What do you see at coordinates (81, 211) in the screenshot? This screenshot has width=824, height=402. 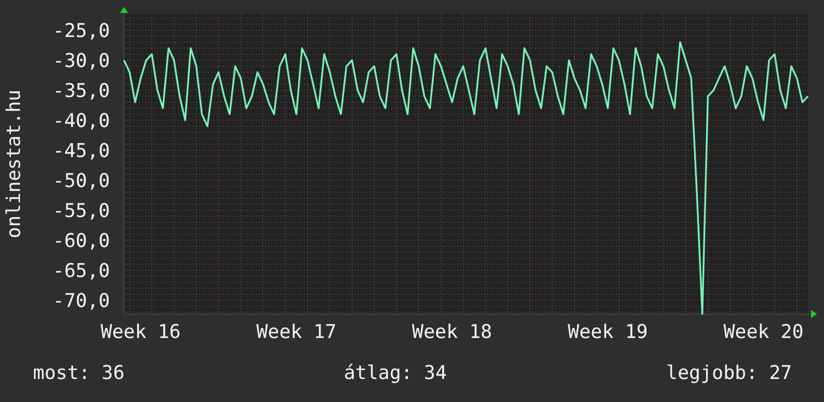 I see `y-tick-label: -55,0` at bounding box center [81, 211].